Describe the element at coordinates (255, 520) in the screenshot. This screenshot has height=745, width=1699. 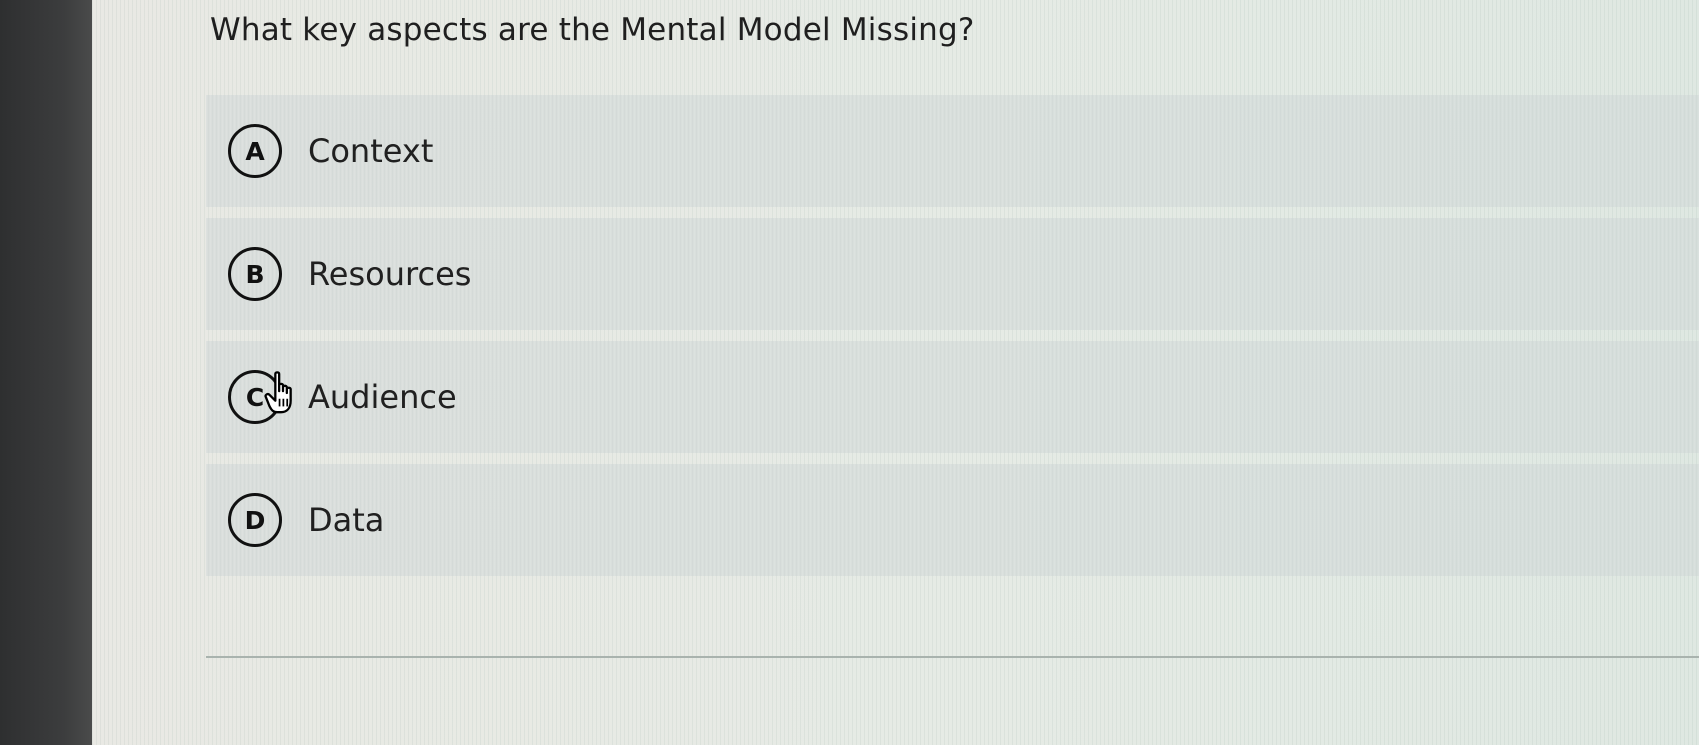
I see `option-d-letter-badge: D` at that location.